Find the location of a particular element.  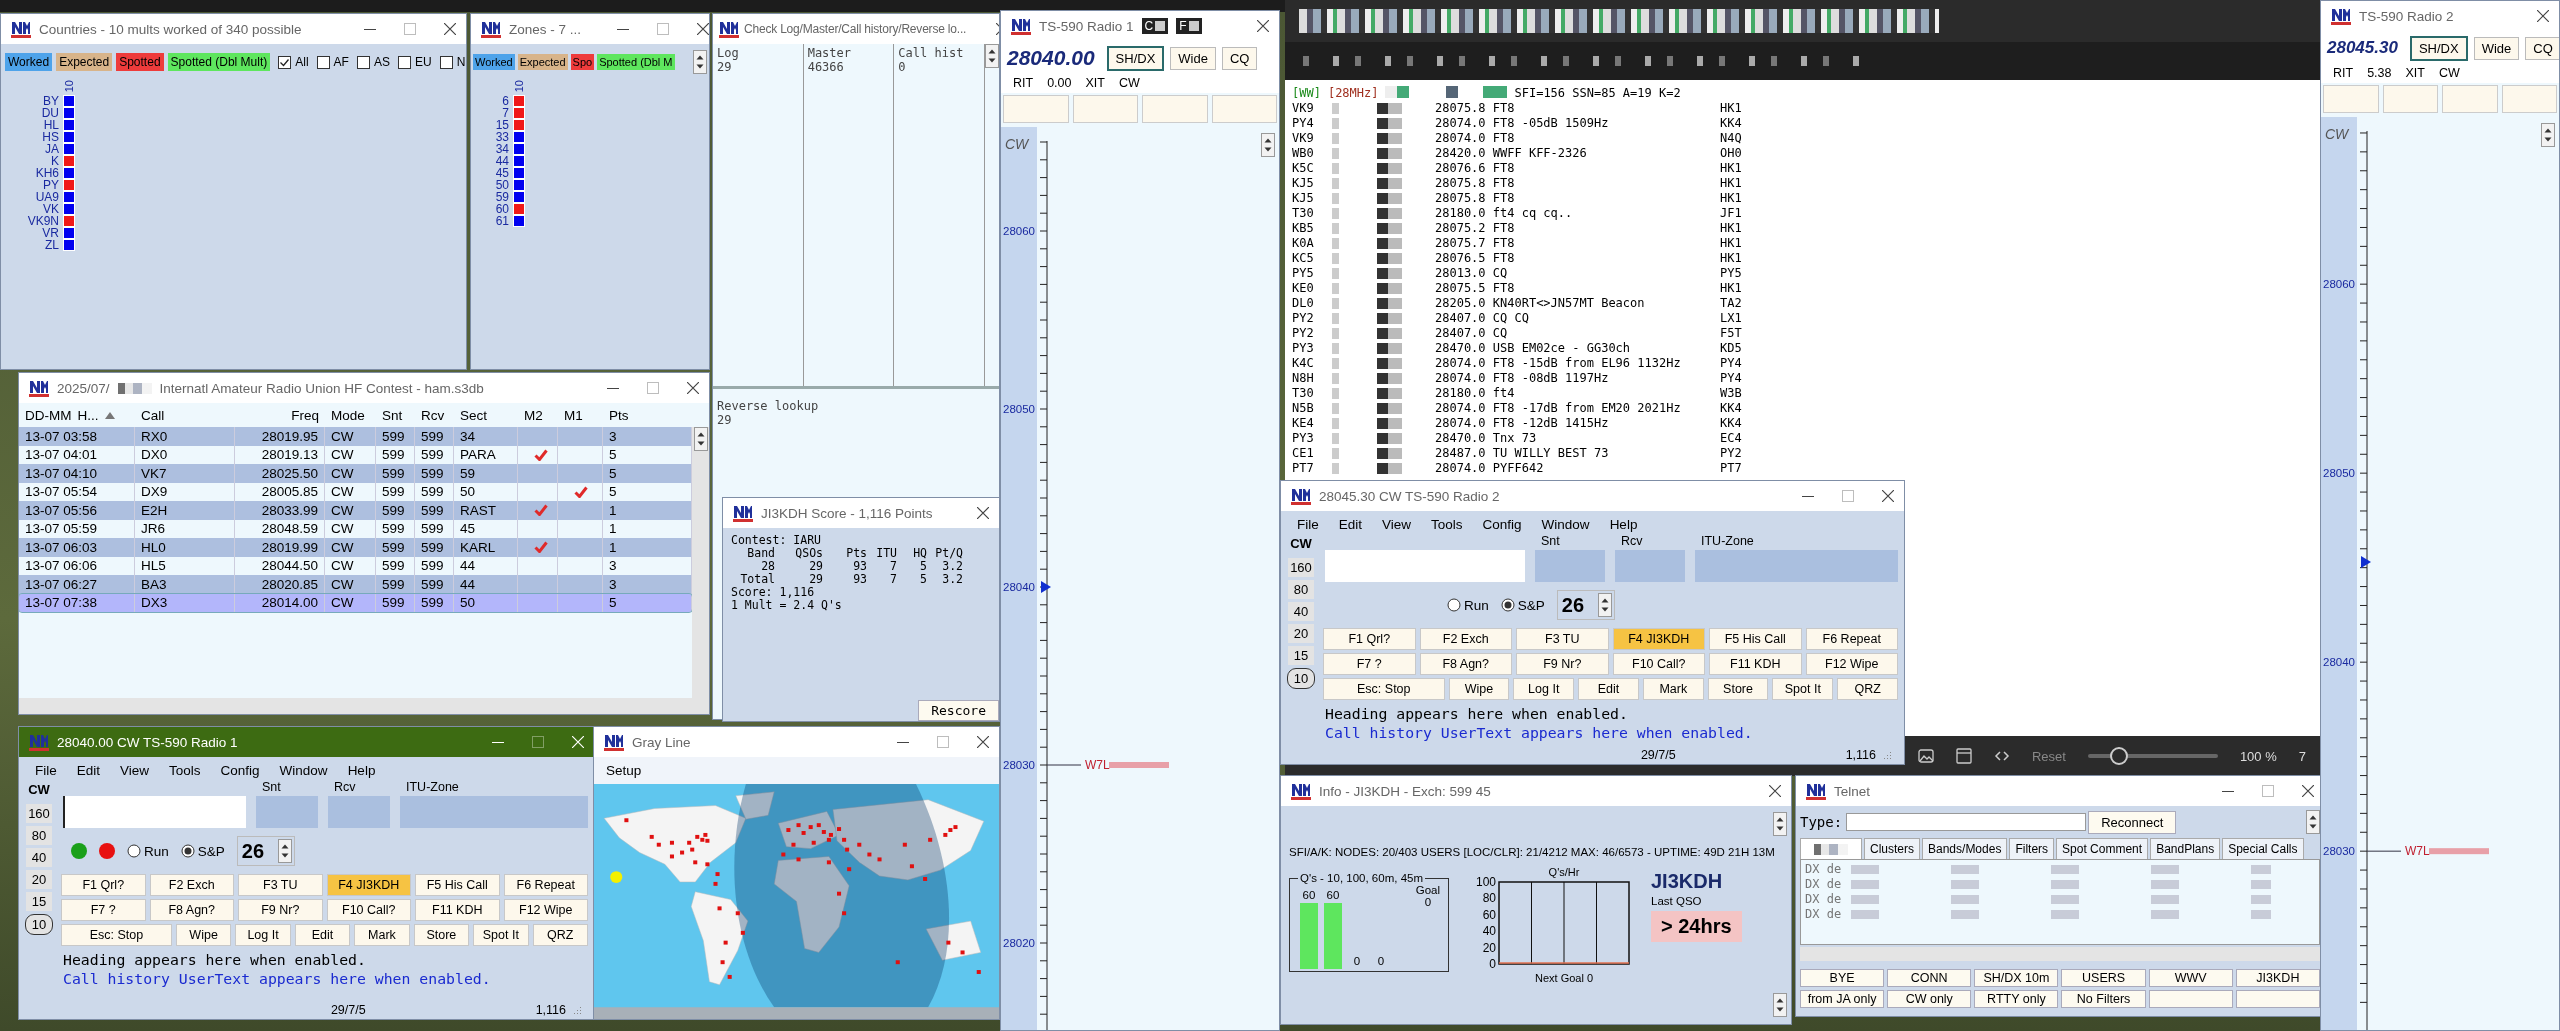

function-key: F9 Nr? is located at coordinates (280, 910).